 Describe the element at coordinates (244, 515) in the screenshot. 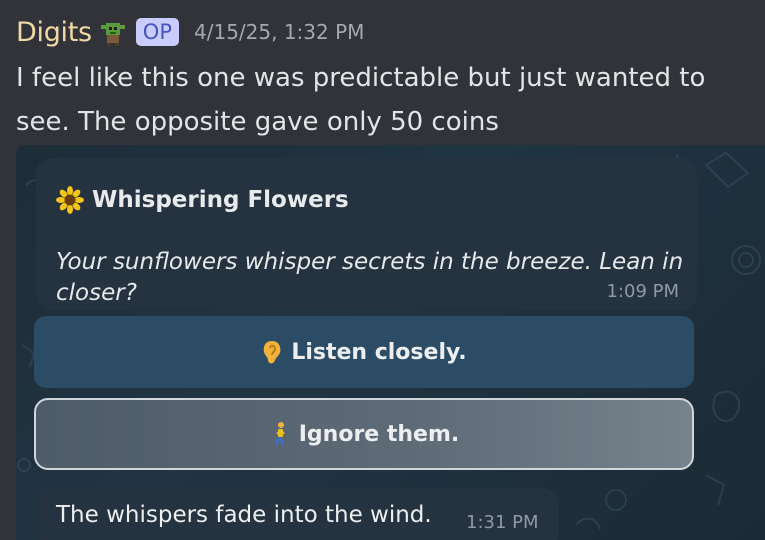

I see `result-text: The whispers fade into the wind.` at that location.